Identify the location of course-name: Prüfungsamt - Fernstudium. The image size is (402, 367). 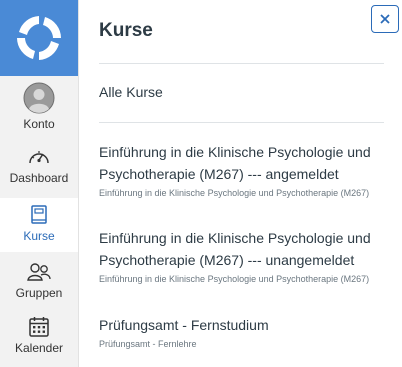
(241, 325).